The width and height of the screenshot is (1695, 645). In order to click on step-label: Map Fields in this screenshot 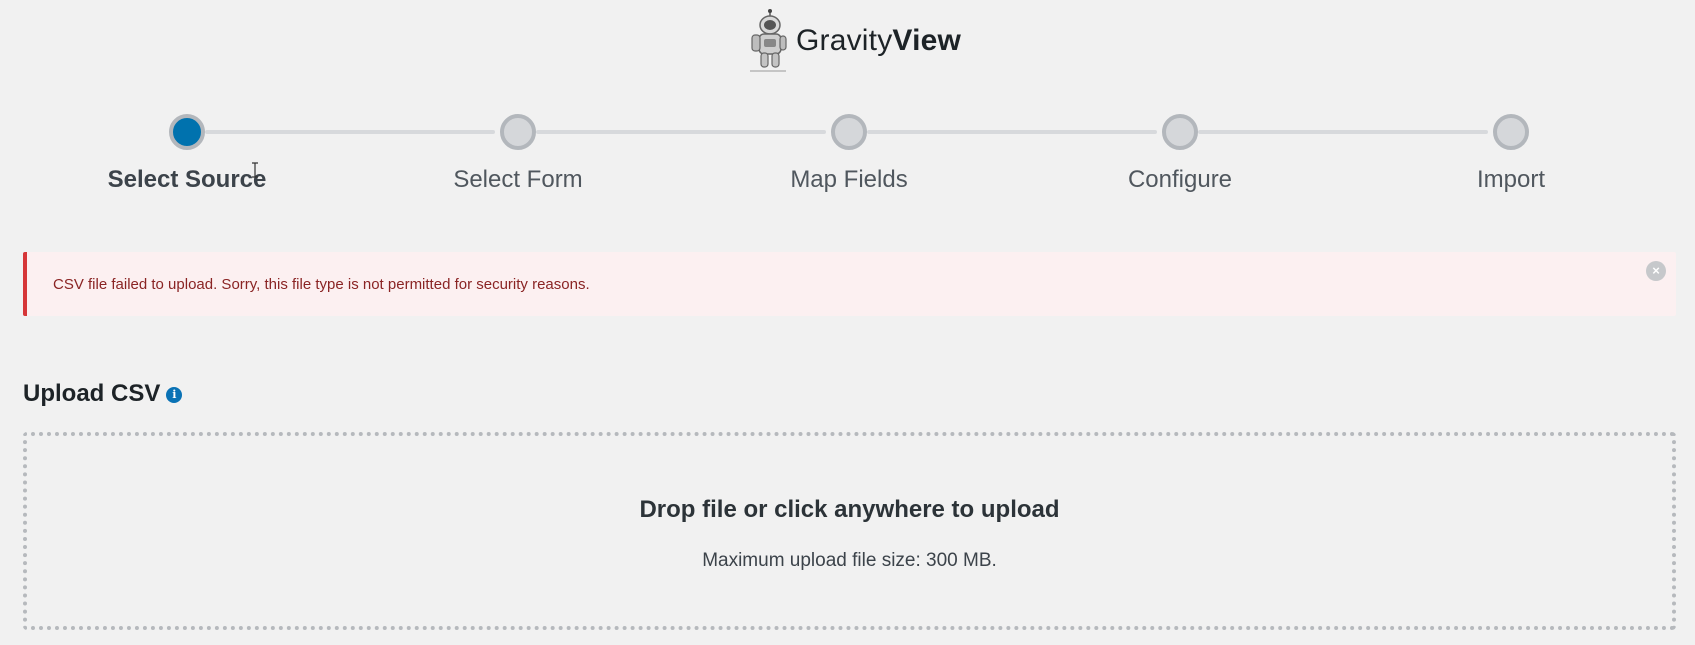, I will do `click(849, 179)`.